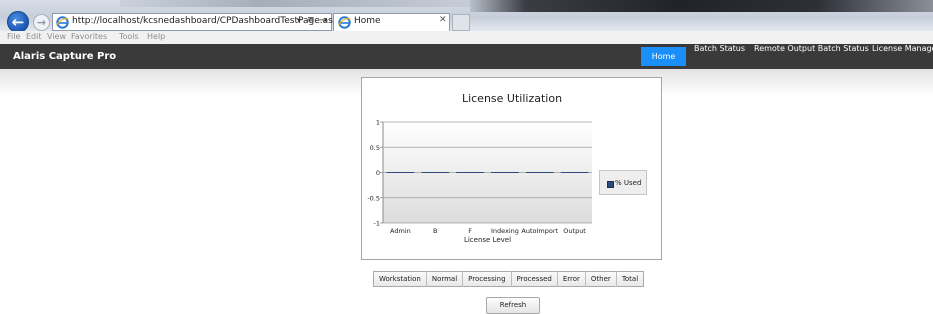 The width and height of the screenshot is (933, 314). I want to click on x-axis-label: License Level, so click(487, 240).